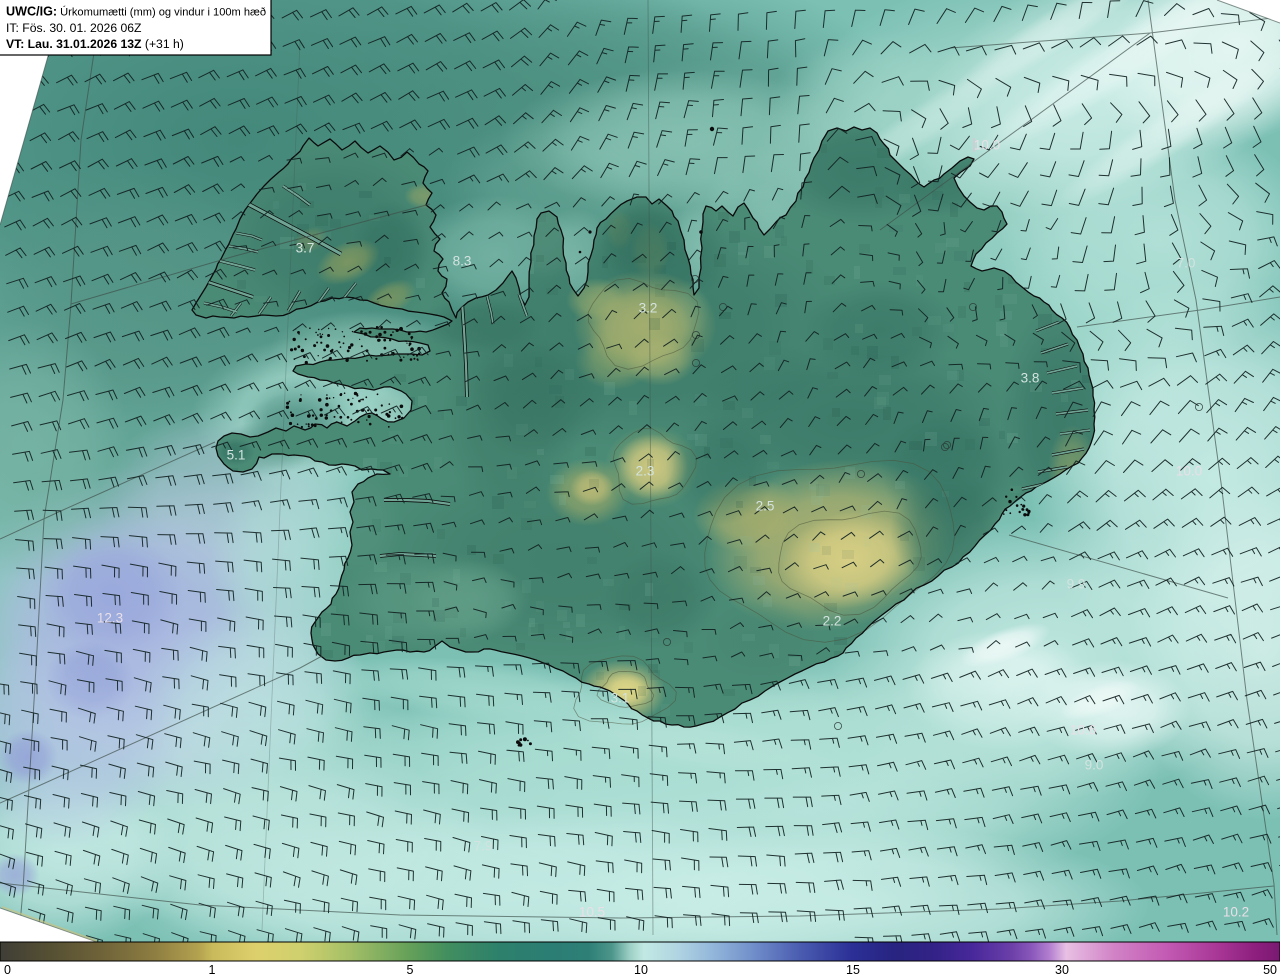 The image size is (1280, 978). Describe the element at coordinates (853, 970) in the screenshot. I see `svg-text: 15` at that location.